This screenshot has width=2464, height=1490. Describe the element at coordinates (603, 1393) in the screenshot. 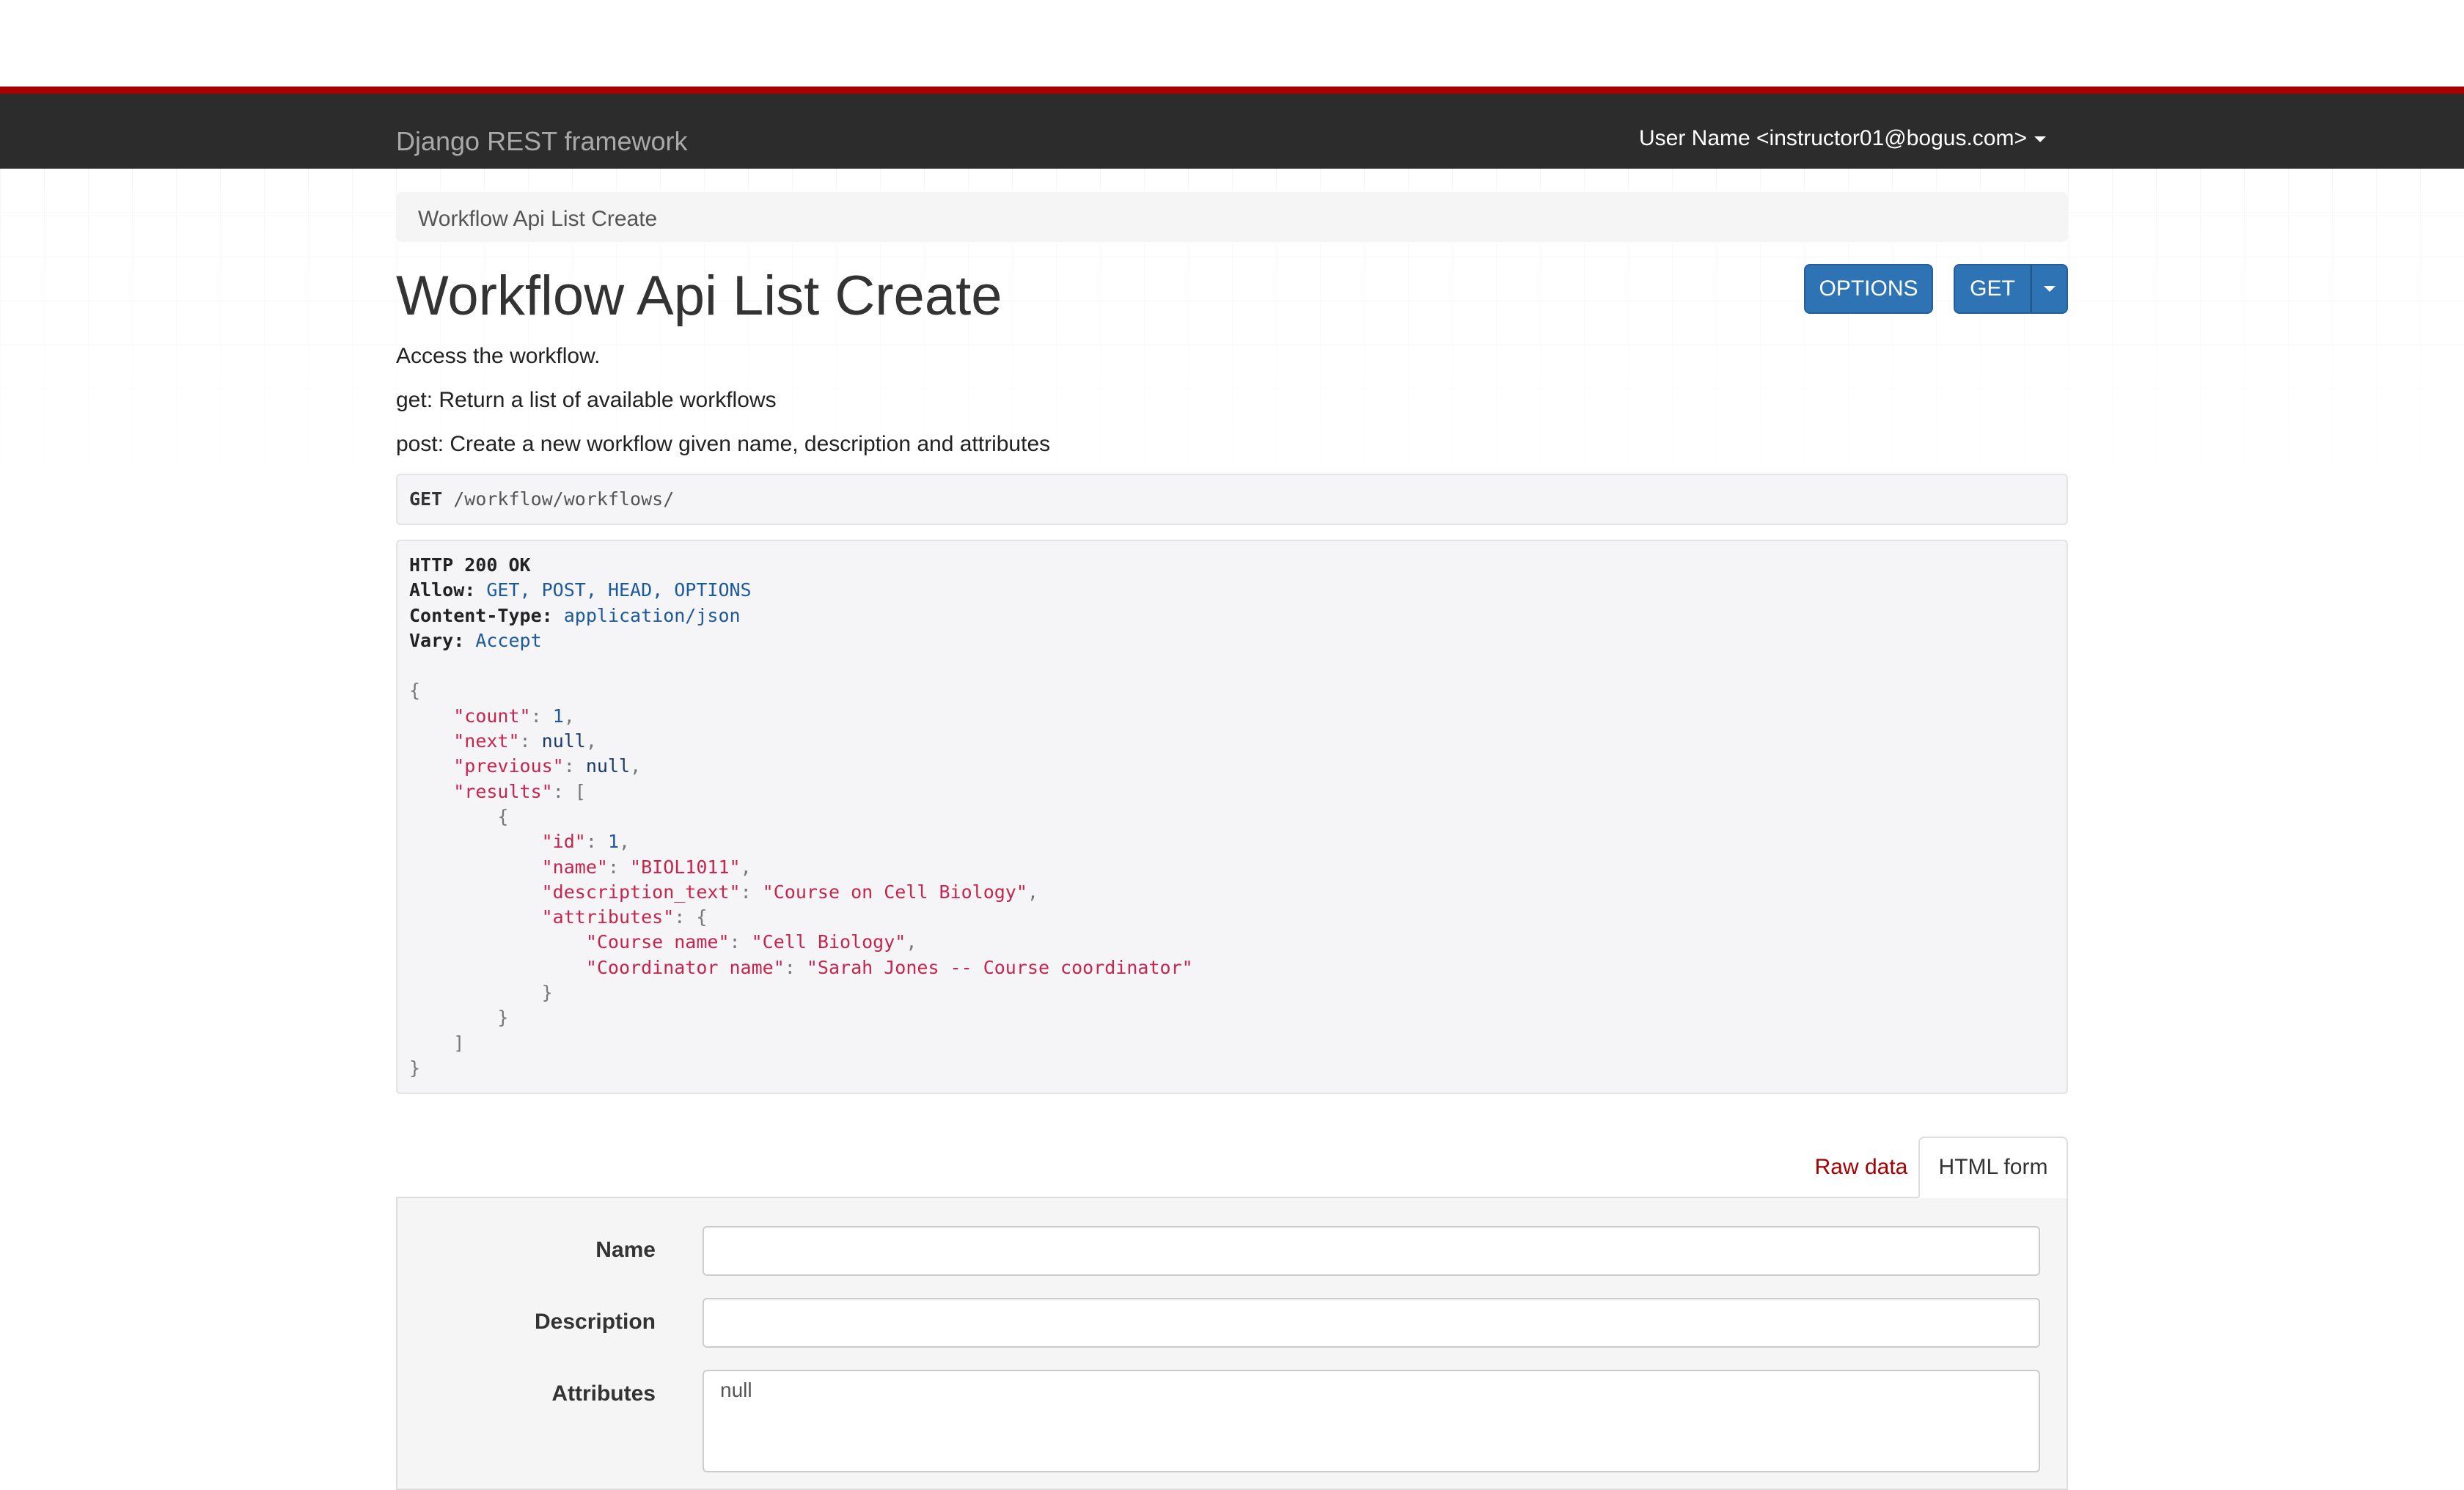

I see `attributes-label: Attributes` at that location.